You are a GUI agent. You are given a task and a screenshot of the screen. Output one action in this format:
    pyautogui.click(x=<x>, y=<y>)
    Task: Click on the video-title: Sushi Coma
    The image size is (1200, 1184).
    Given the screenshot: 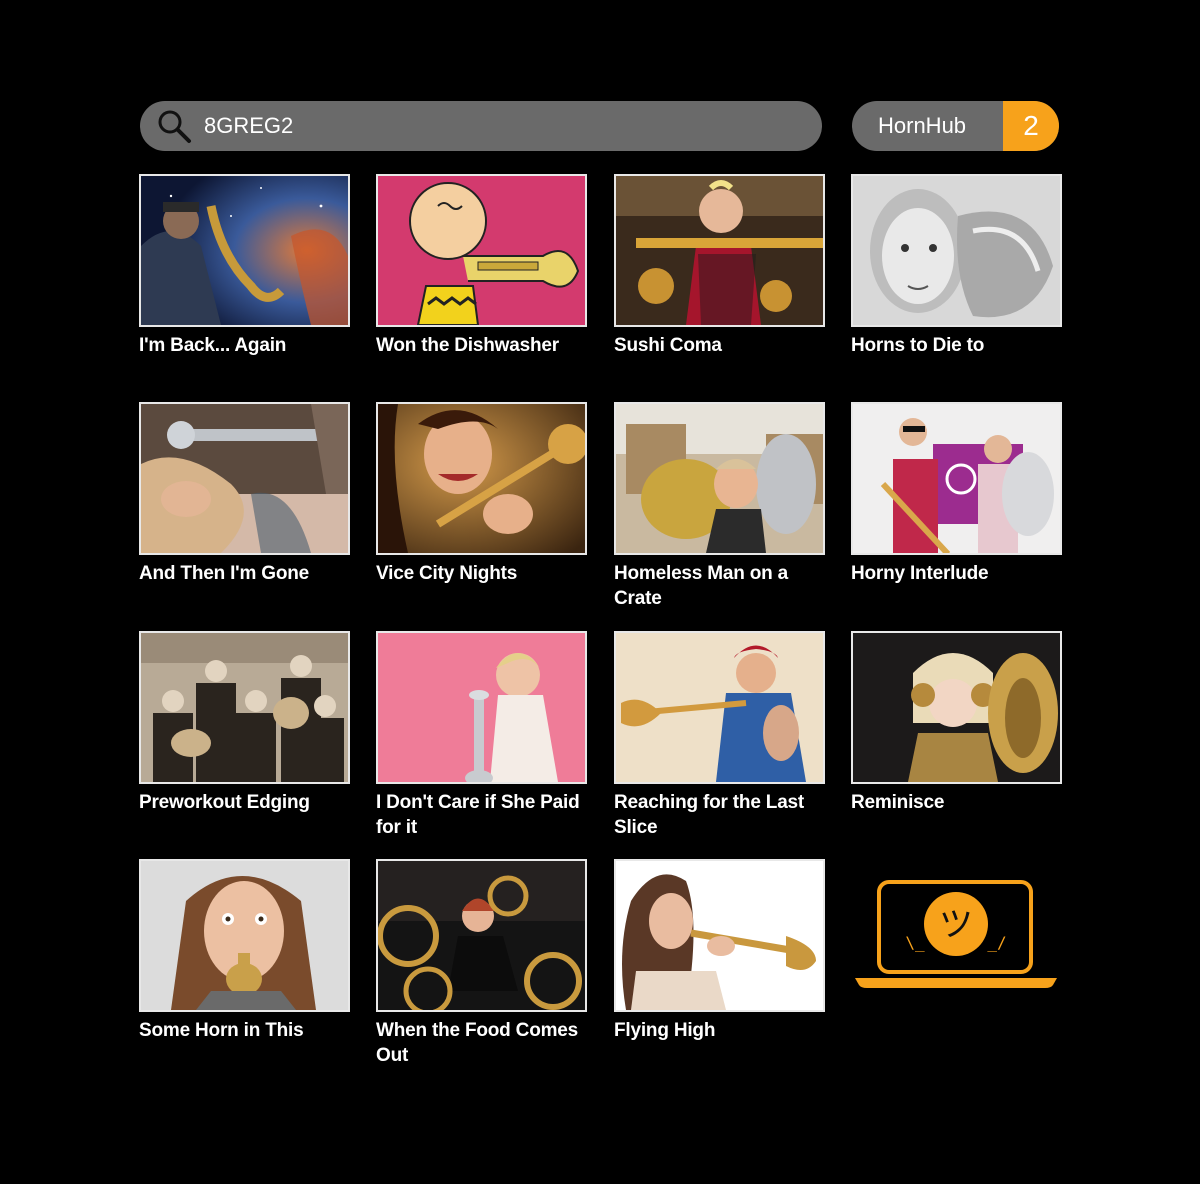 What is the action you would take?
    pyautogui.click(x=719, y=345)
    